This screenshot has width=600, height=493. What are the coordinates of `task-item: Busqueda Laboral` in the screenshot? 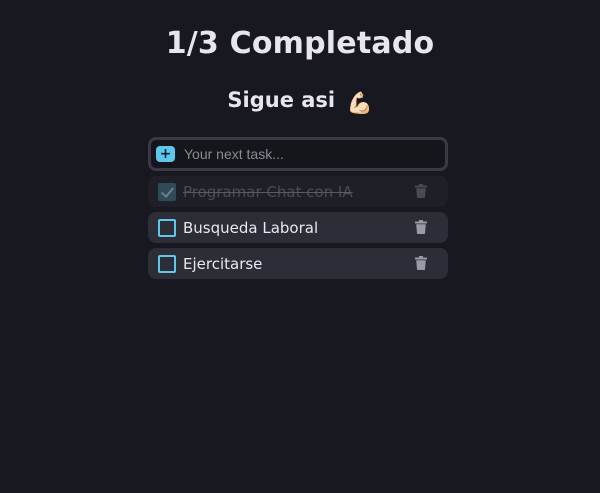 It's located at (298, 227).